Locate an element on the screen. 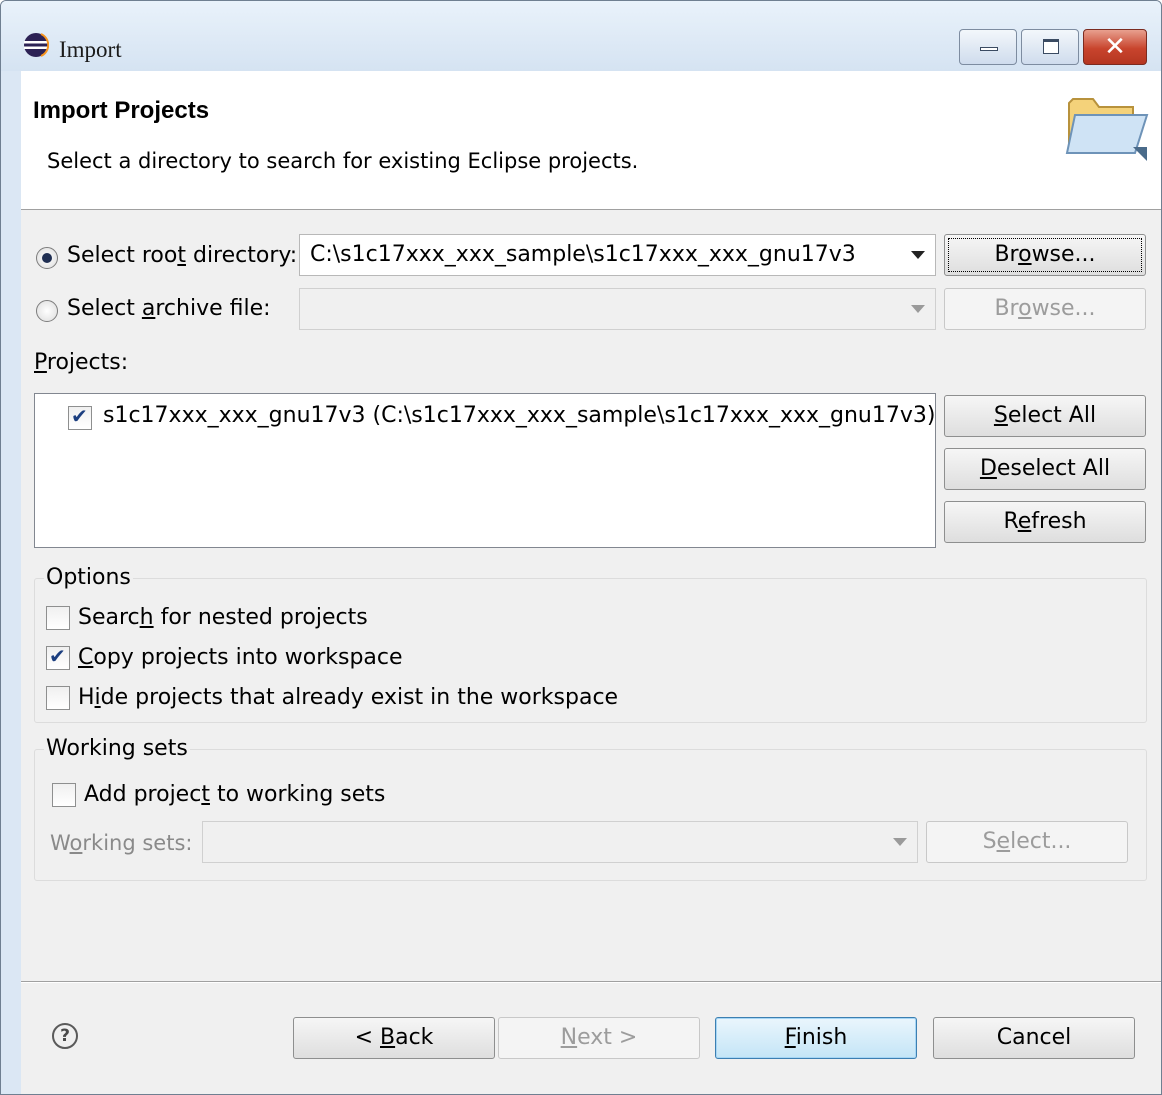 The image size is (1162, 1095). refresh-text-a: R is located at coordinates (1010, 521).